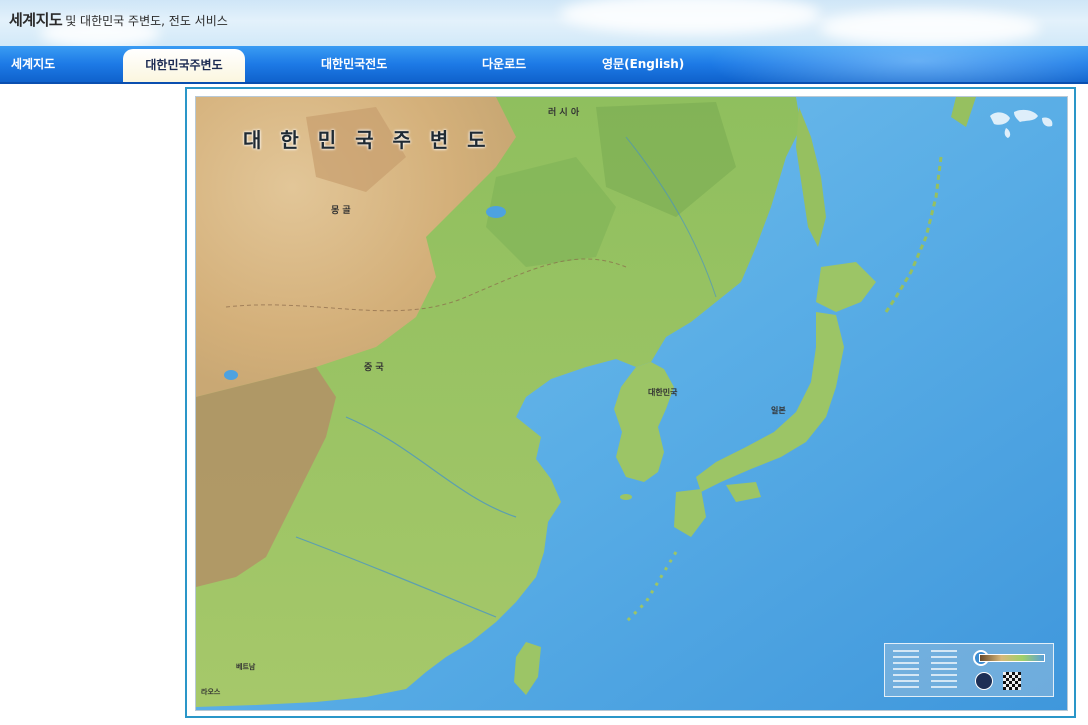 This screenshot has height=725, width=1088. I want to click on jeju-island, so click(626, 497).